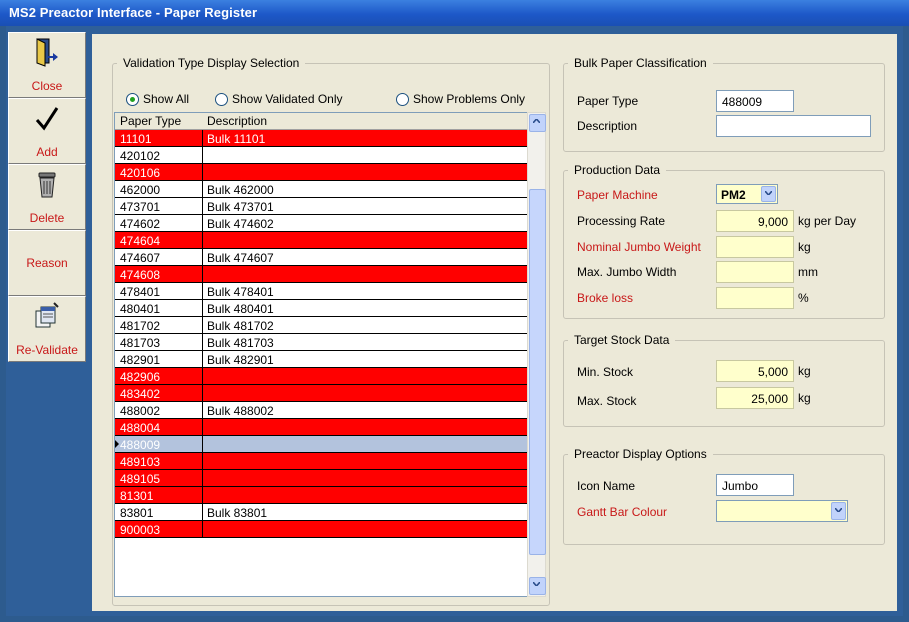 This screenshot has height=622, width=909. Describe the element at coordinates (240, 326) in the screenshot. I see `cell-description: Bulk 481702` at that location.